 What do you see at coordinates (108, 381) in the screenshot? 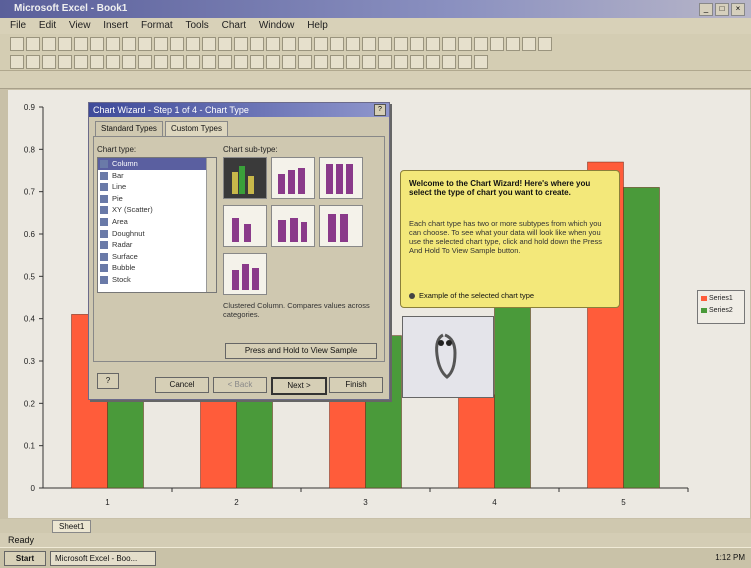
I see `help-button: ?` at bounding box center [108, 381].